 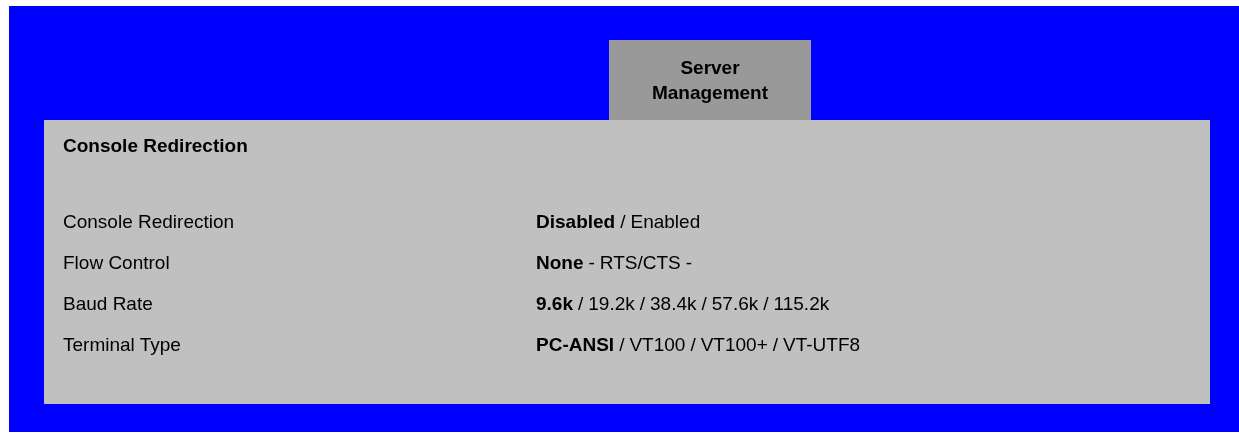 What do you see at coordinates (801, 304) in the screenshot?
I see `setting-option: 115.2k` at bounding box center [801, 304].